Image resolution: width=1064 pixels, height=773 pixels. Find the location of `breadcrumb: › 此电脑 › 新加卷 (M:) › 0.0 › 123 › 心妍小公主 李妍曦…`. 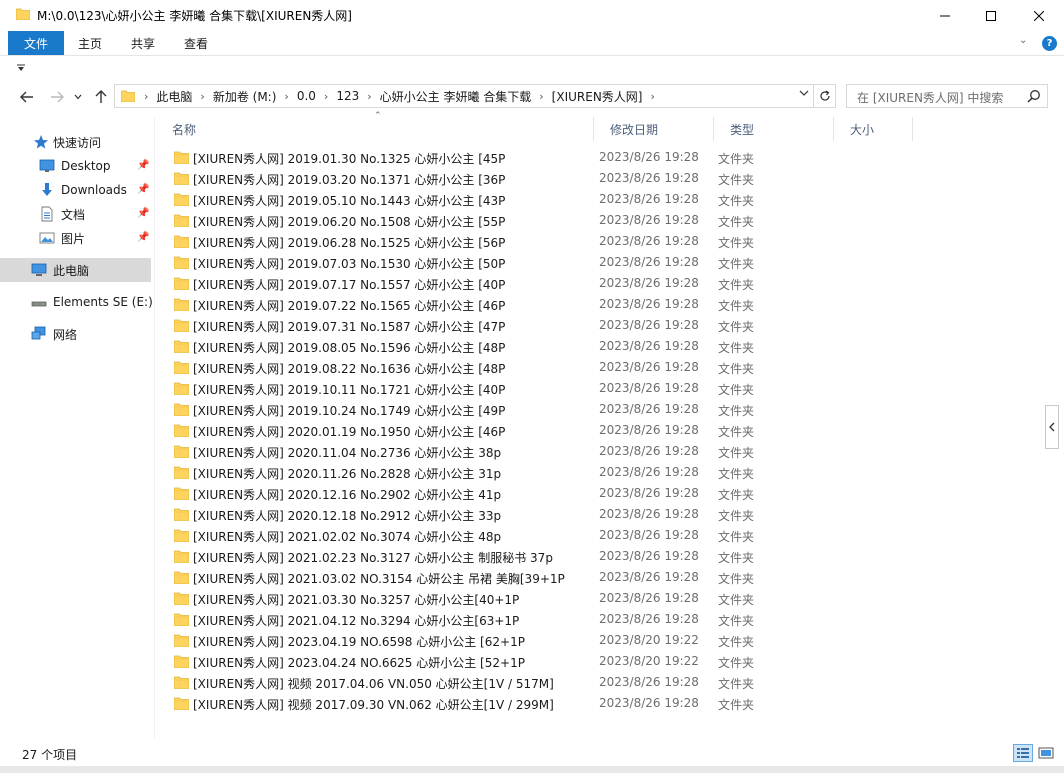

breadcrumb: › 此电脑 › 新加卷 (M:) › 0.0 › 123 › 心妍小公主 李妍曦… is located at coordinates (399, 96).